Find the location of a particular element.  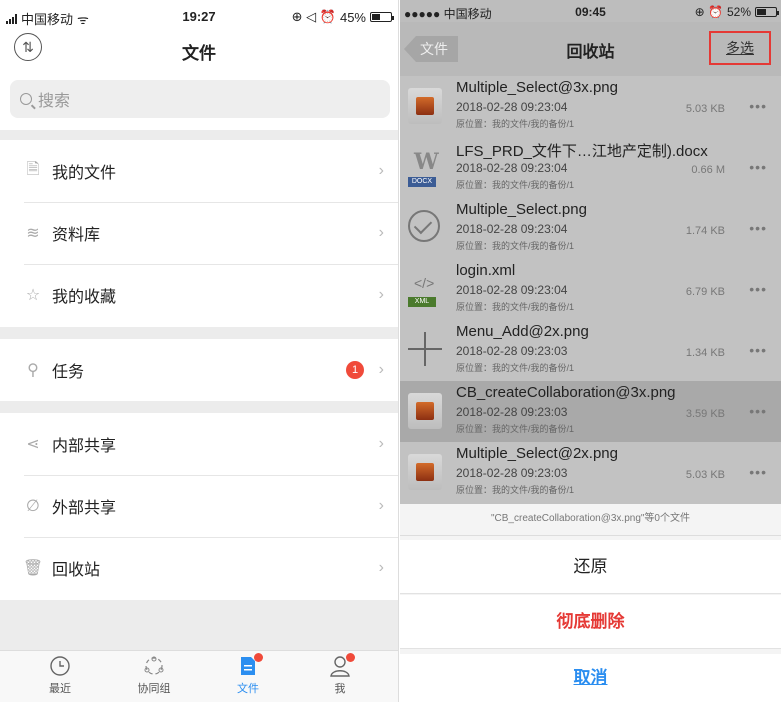

menu-item-library: ≋ 资料库 › is located at coordinates (199, 233).